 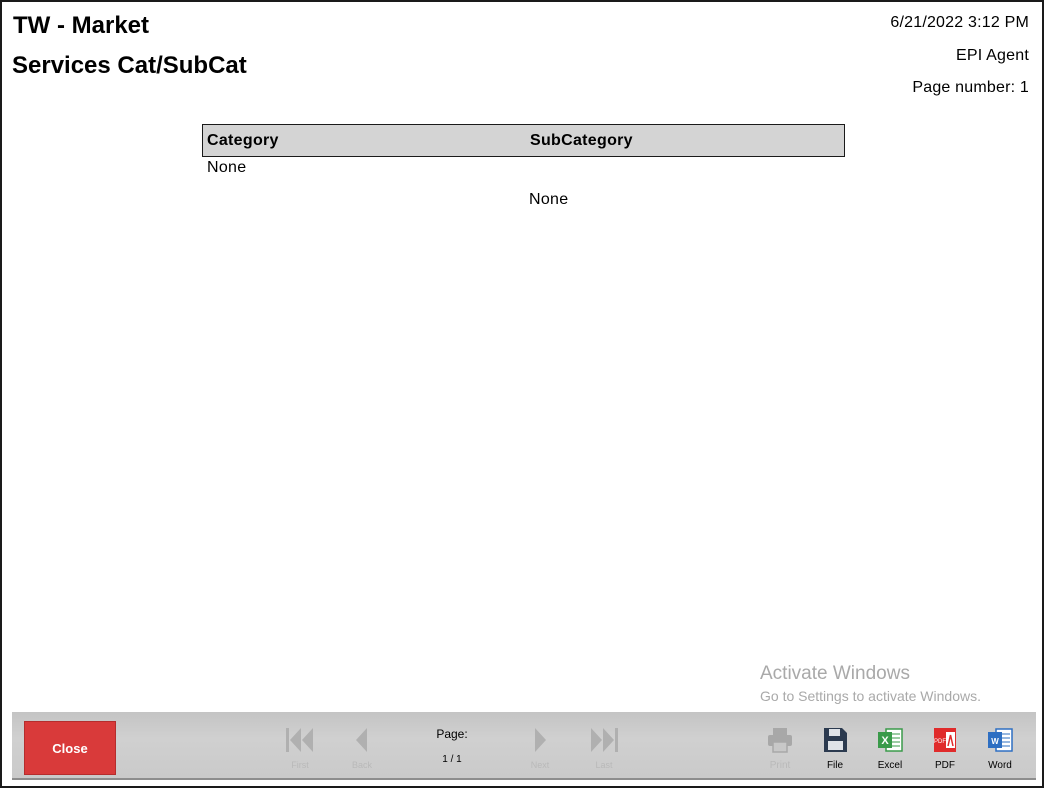 What do you see at coordinates (1000, 740) in the screenshot?
I see `word-icon: W` at bounding box center [1000, 740].